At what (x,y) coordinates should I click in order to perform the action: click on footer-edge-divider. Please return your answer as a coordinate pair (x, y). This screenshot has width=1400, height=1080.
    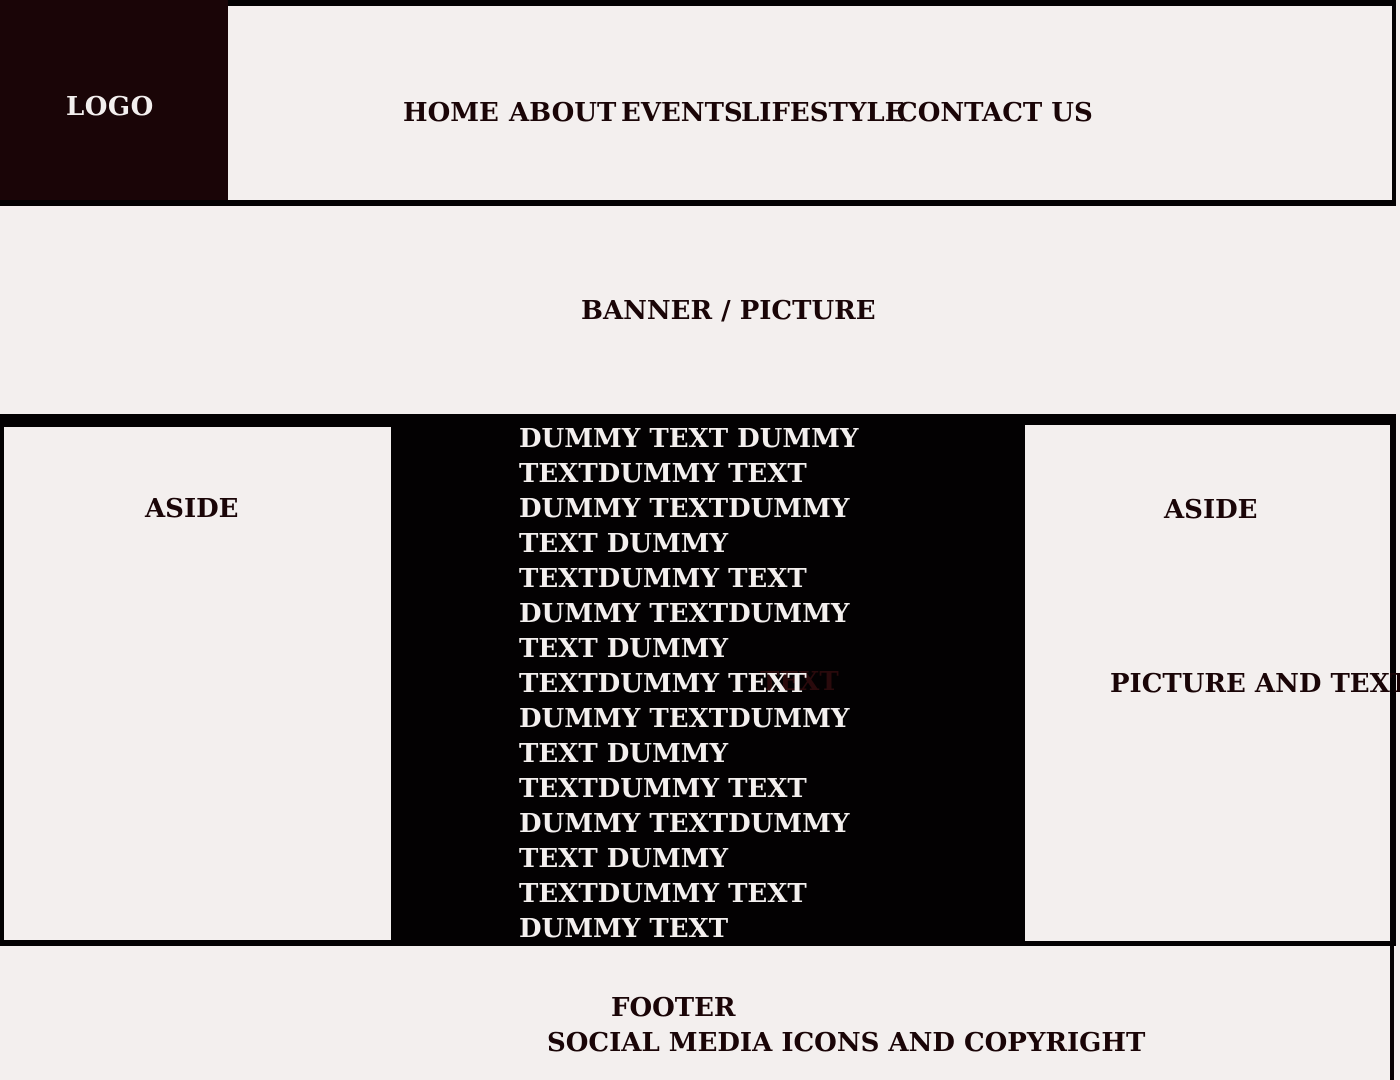
    Looking at the image, I should click on (1392, 1013).